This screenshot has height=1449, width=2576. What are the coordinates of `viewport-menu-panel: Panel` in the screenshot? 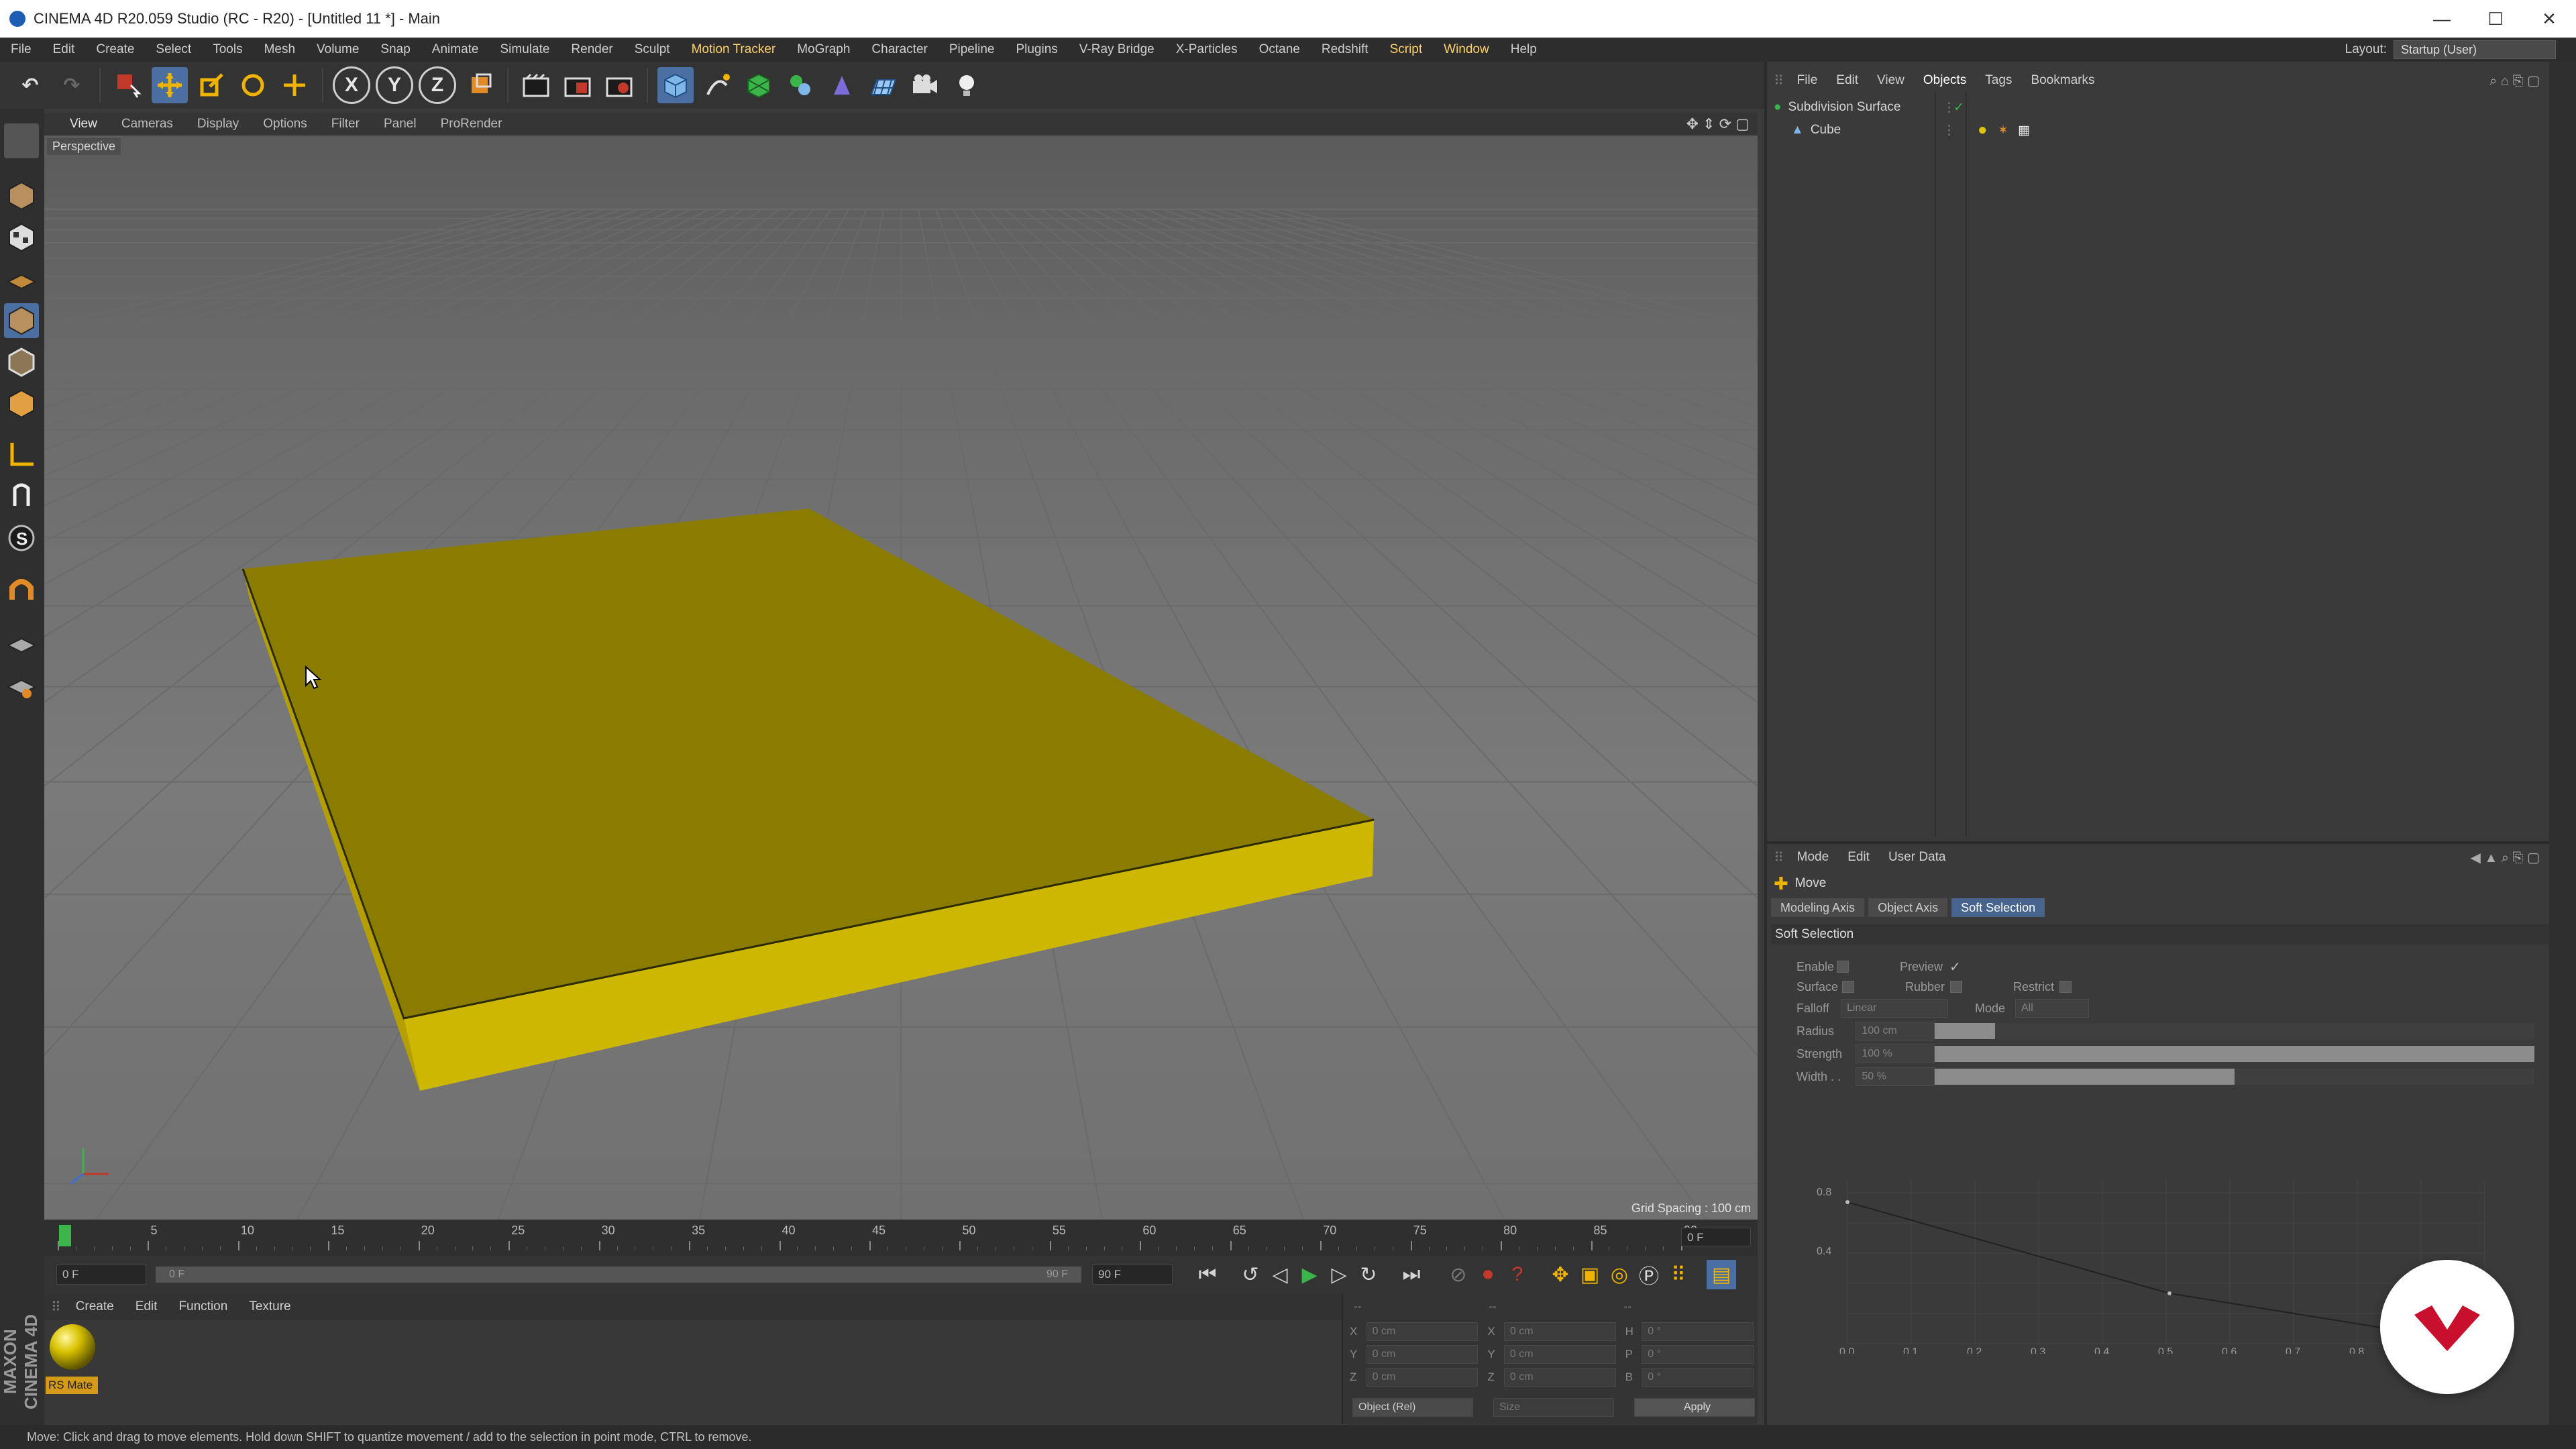 It's located at (400, 124).